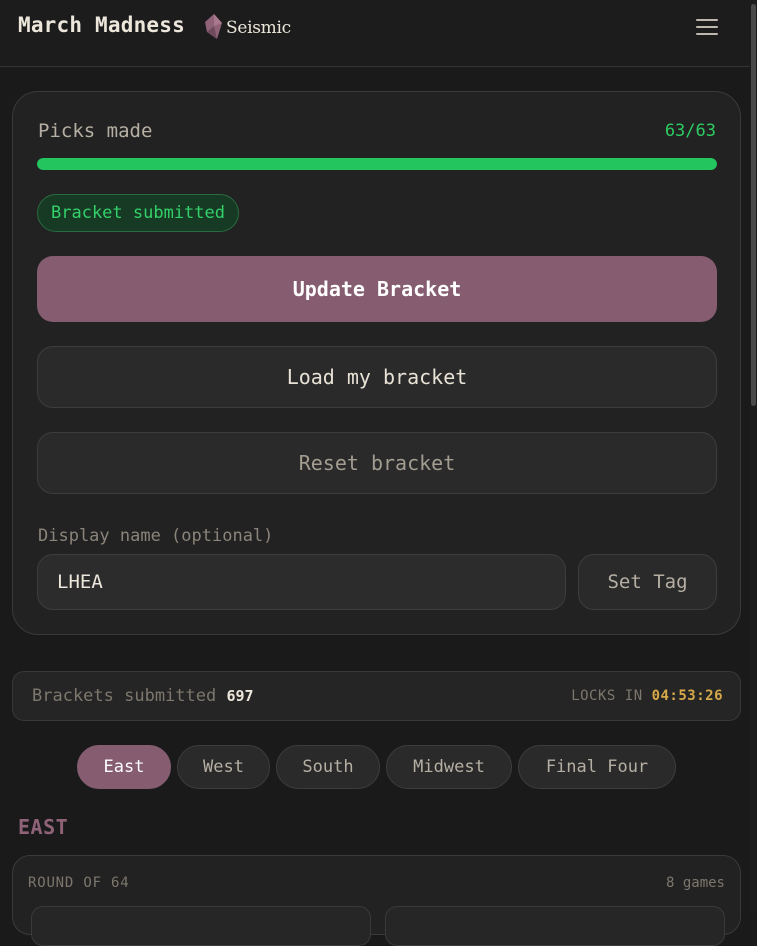  I want to click on locks-label: LOCKS IN, so click(607, 696).